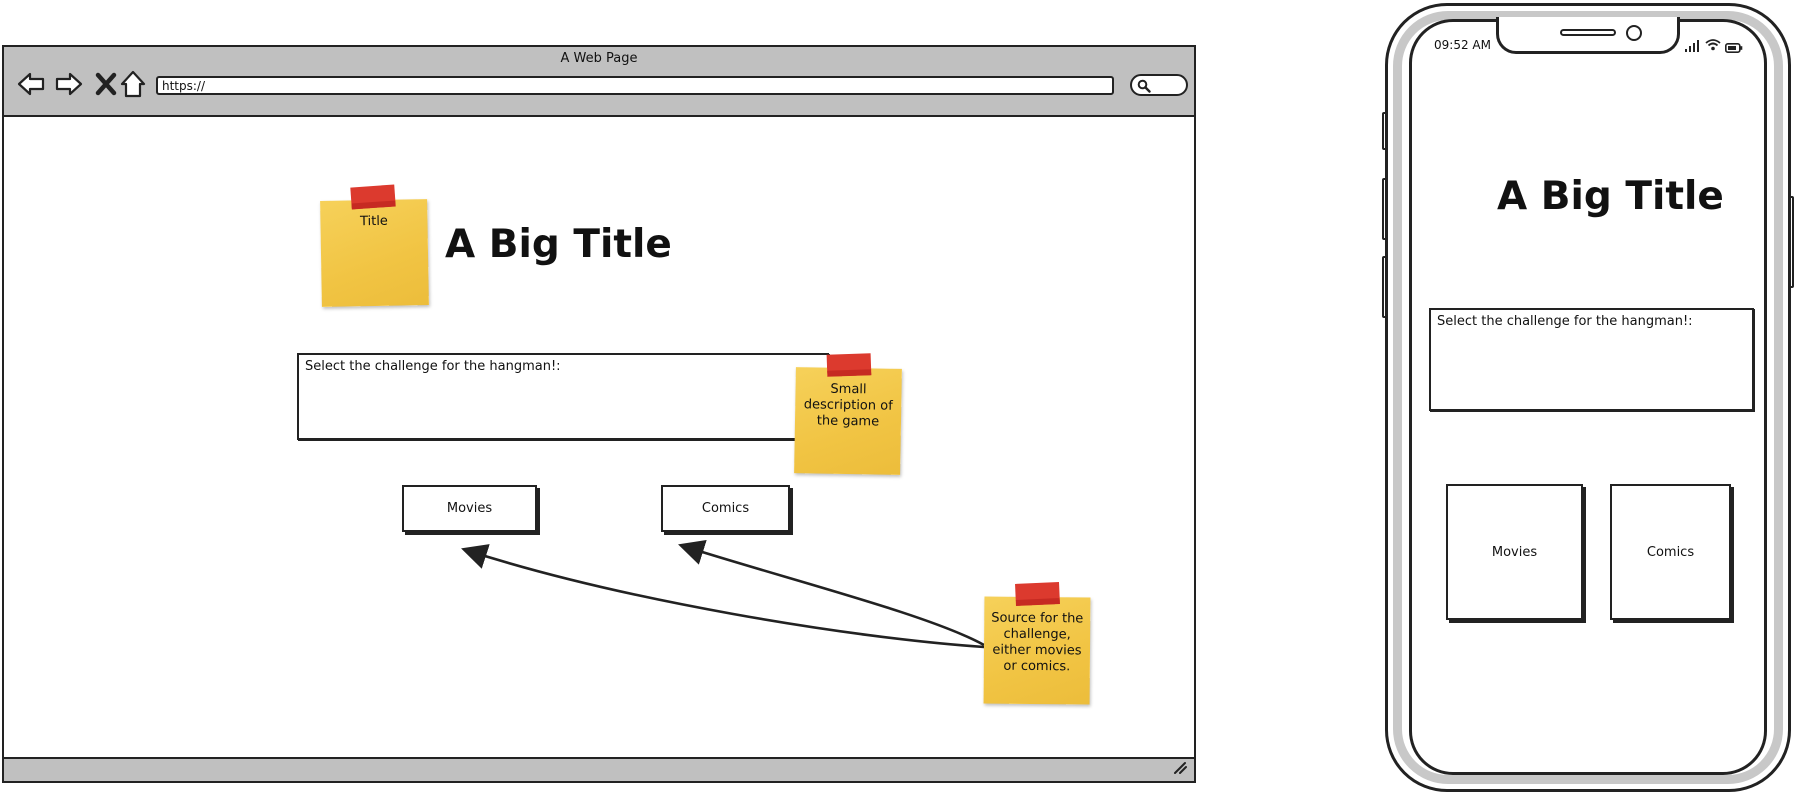  I want to click on sticky-note-text: Title, so click(374, 221).